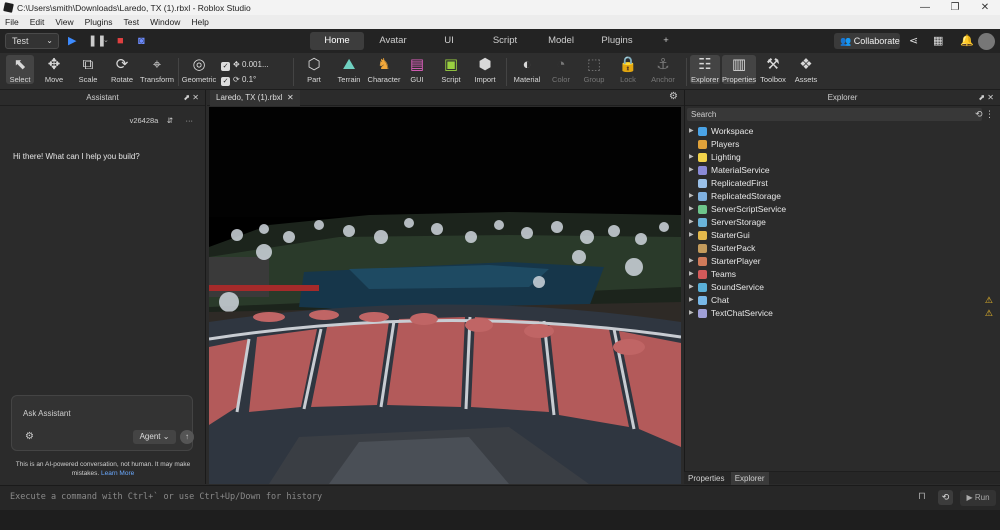  What do you see at coordinates (706, 478) in the screenshot?
I see `tab-properties: Properties` at bounding box center [706, 478].